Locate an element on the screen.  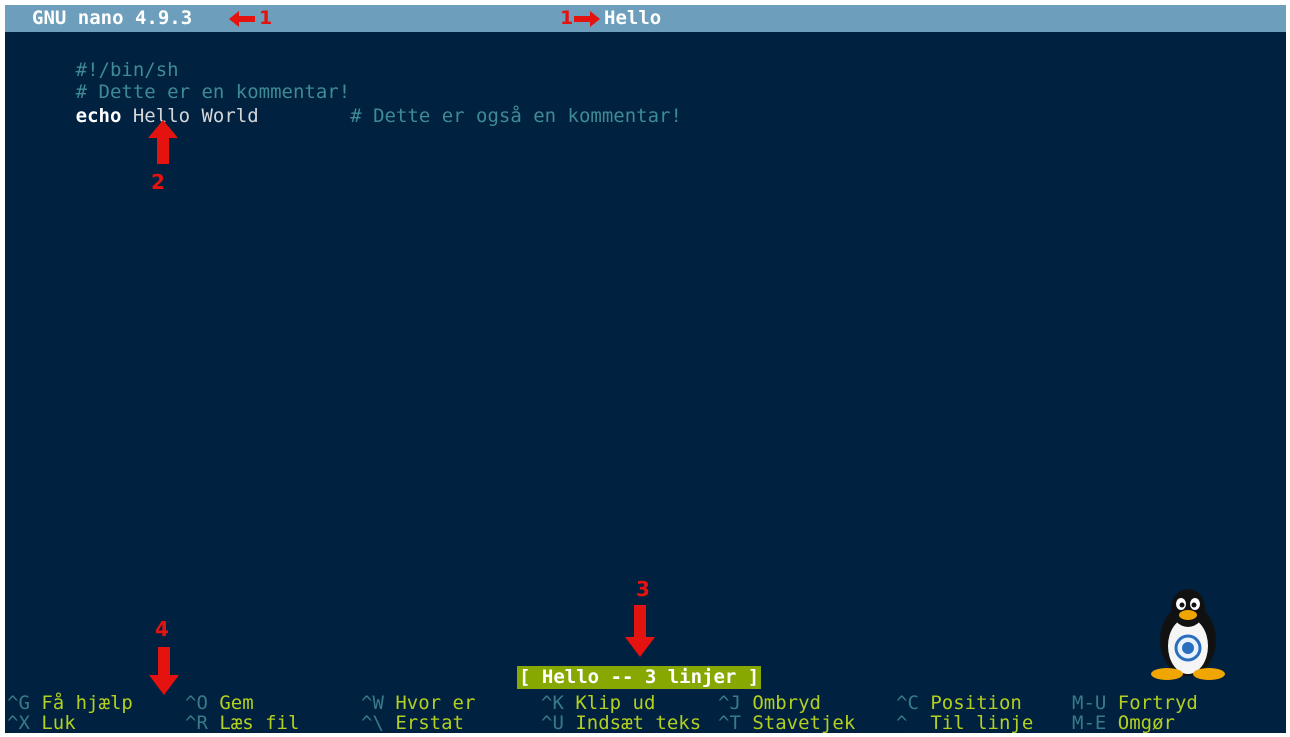
title-bar: GNU nano 4.9.3 1 1 Hello is located at coordinates (645, 18).